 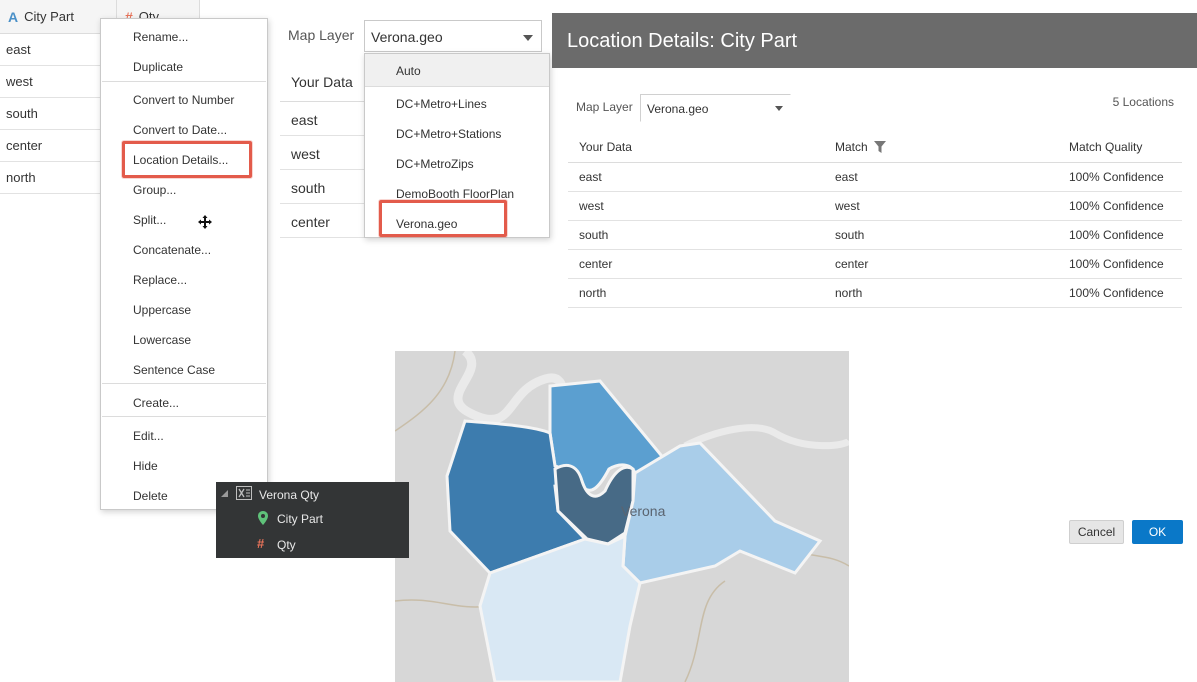 What do you see at coordinates (604, 107) in the screenshot?
I see `dialog-map-layer-label: Map Layer` at bounding box center [604, 107].